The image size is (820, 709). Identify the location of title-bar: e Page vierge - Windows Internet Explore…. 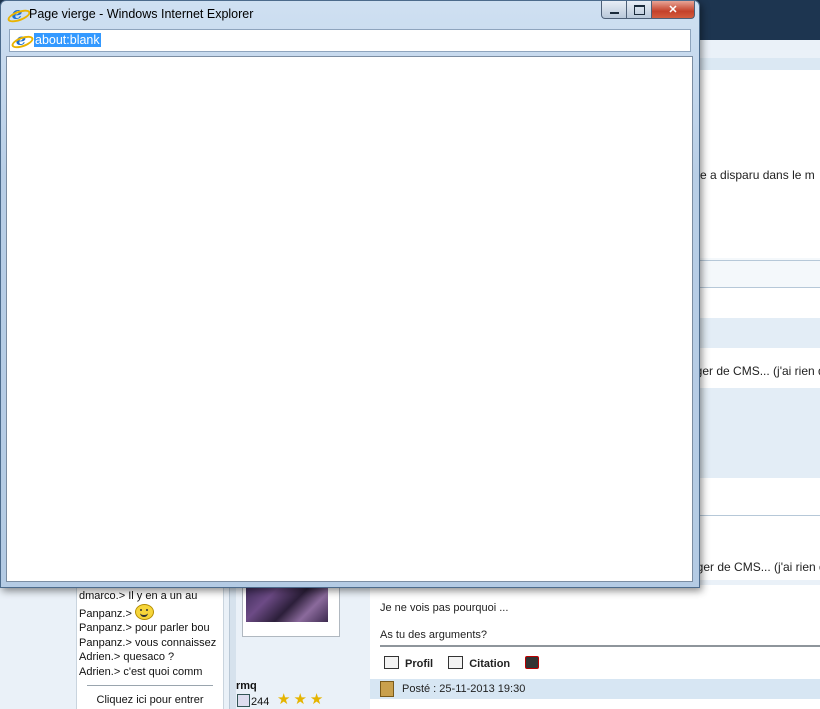
(350, 14).